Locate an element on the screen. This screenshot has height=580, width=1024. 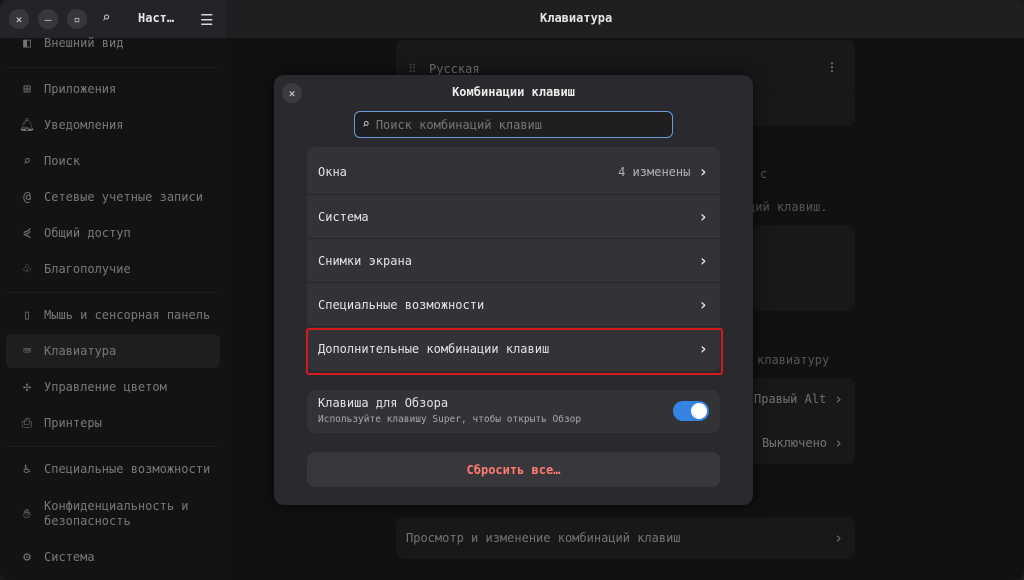
close-icon: ✕ is located at coordinates (19, 19).